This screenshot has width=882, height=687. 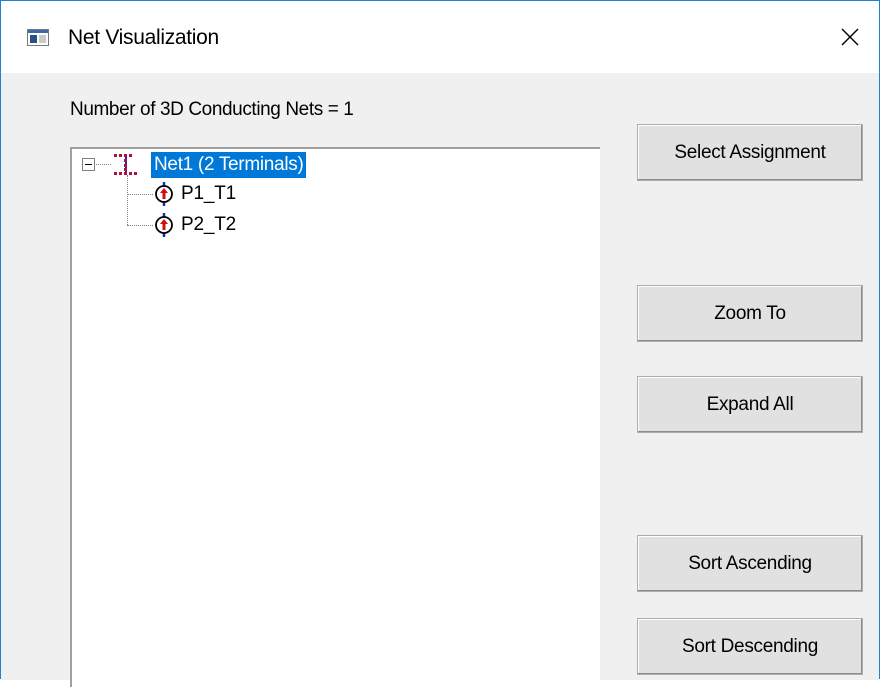 What do you see at coordinates (750, 404) in the screenshot?
I see `expand-all-button: Expand All` at bounding box center [750, 404].